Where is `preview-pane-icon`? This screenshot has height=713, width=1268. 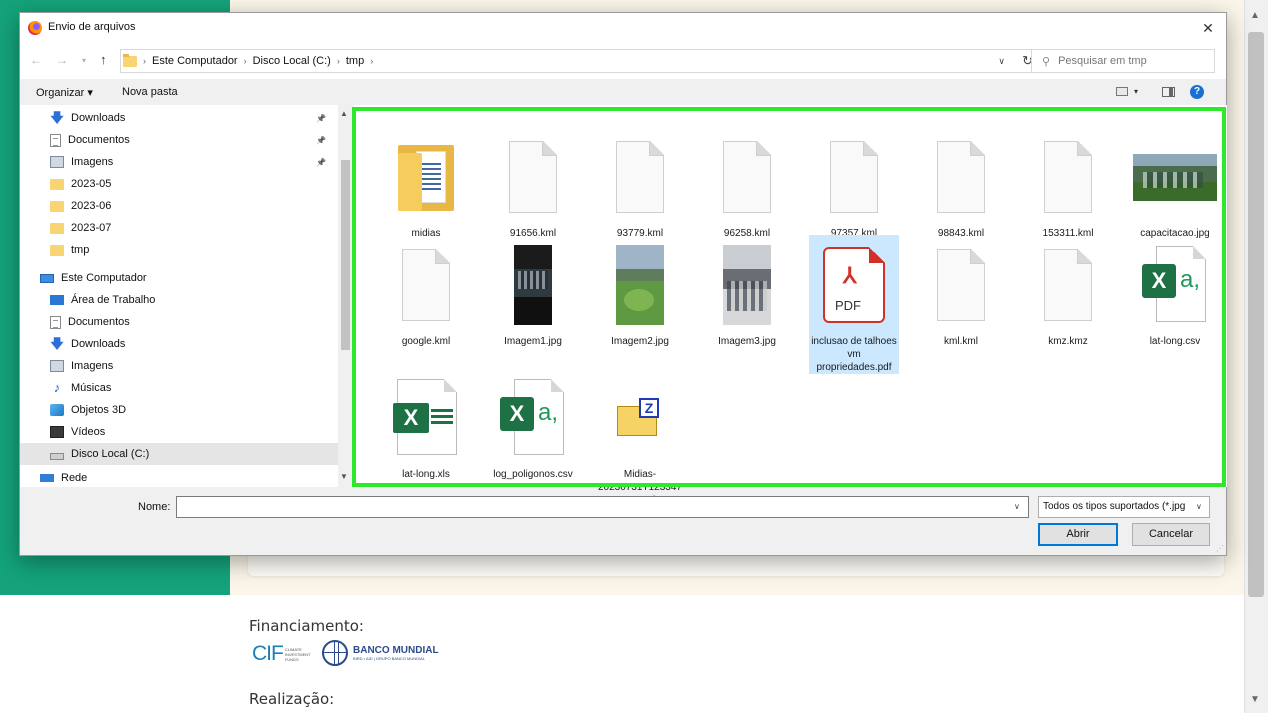 preview-pane-icon is located at coordinates (1168, 92).